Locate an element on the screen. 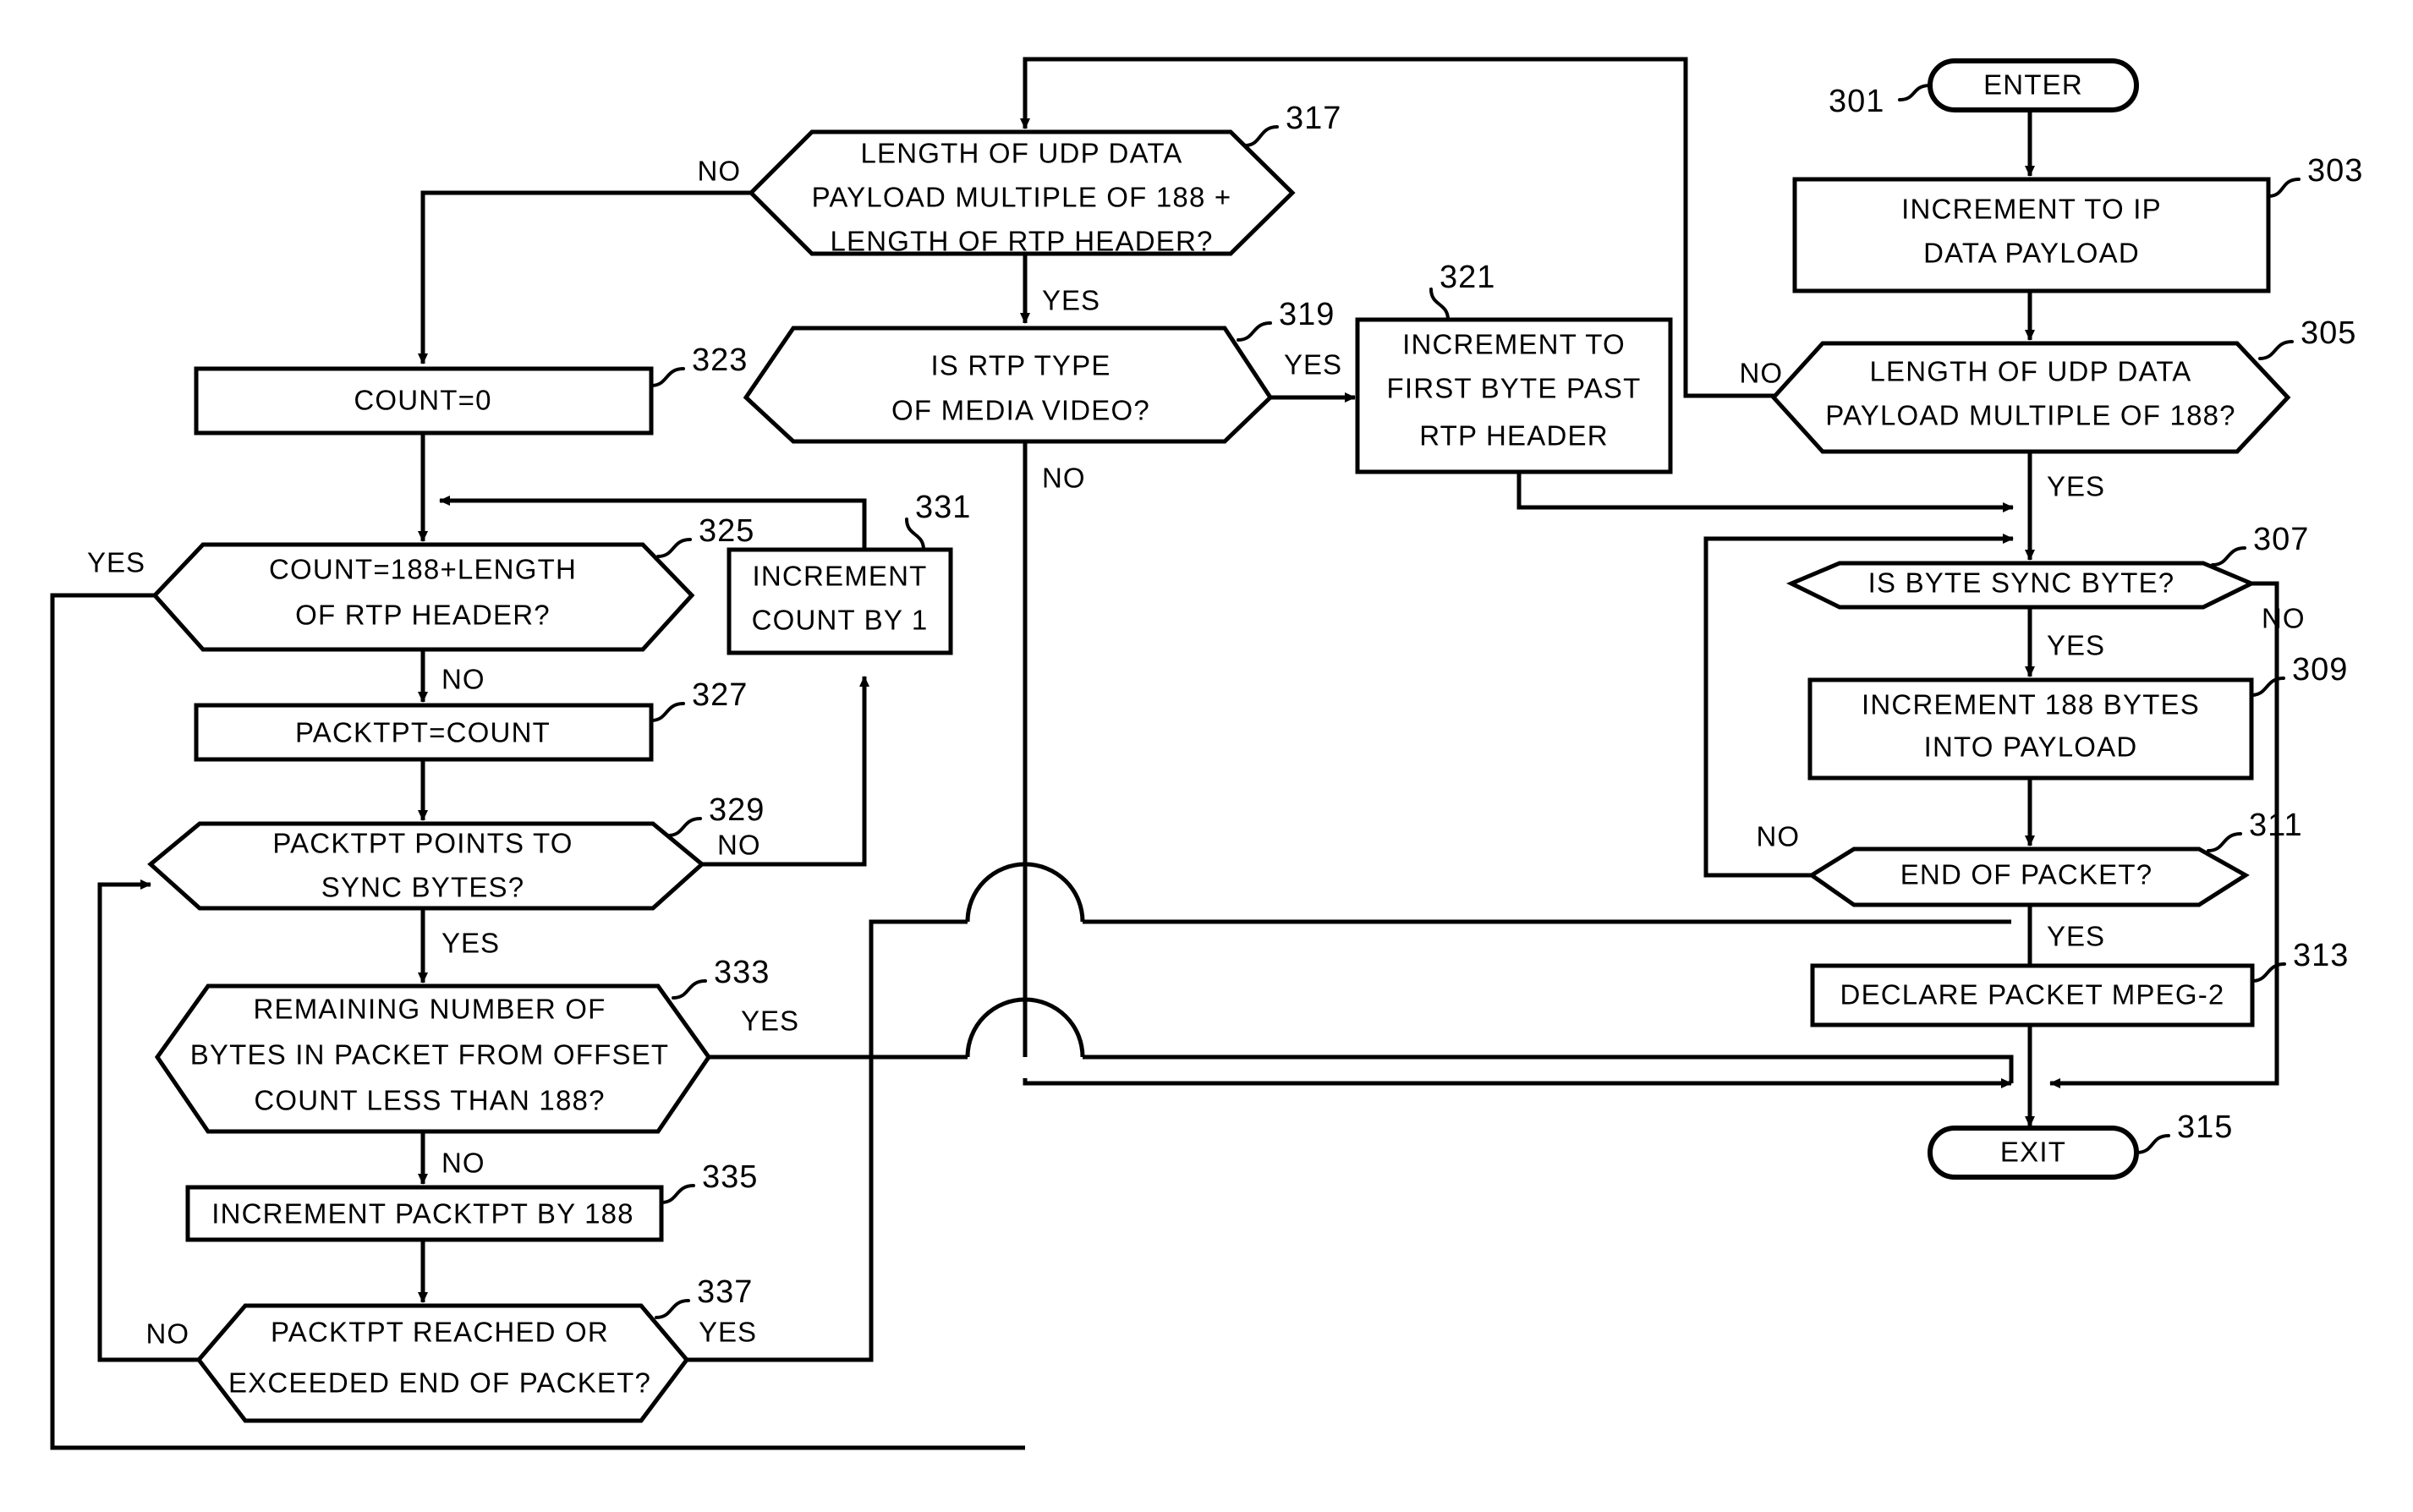 Image resolution: width=2413 pixels, height=1512 pixels. node-307-line1: IS BYTE SYNC BYTE? is located at coordinates (2021, 583).